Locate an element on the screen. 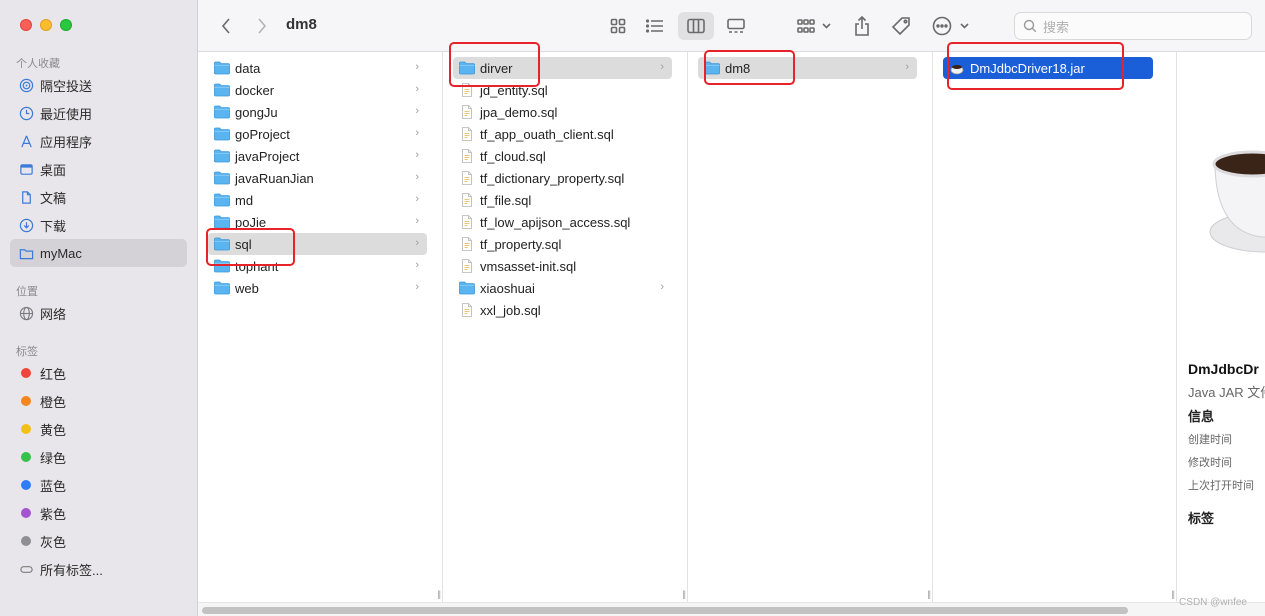  chevron-left-icon is located at coordinates (225, 26).